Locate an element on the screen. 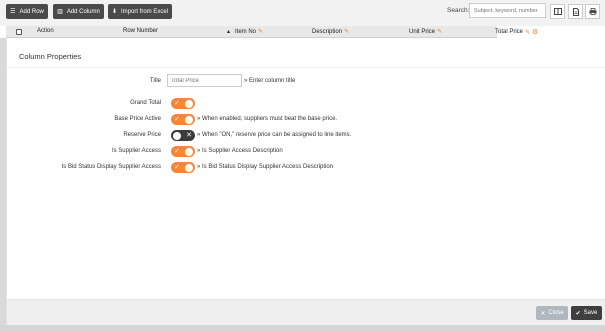 Image resolution: width=605 pixels, height=332 pixels. title-input is located at coordinates (204, 80).